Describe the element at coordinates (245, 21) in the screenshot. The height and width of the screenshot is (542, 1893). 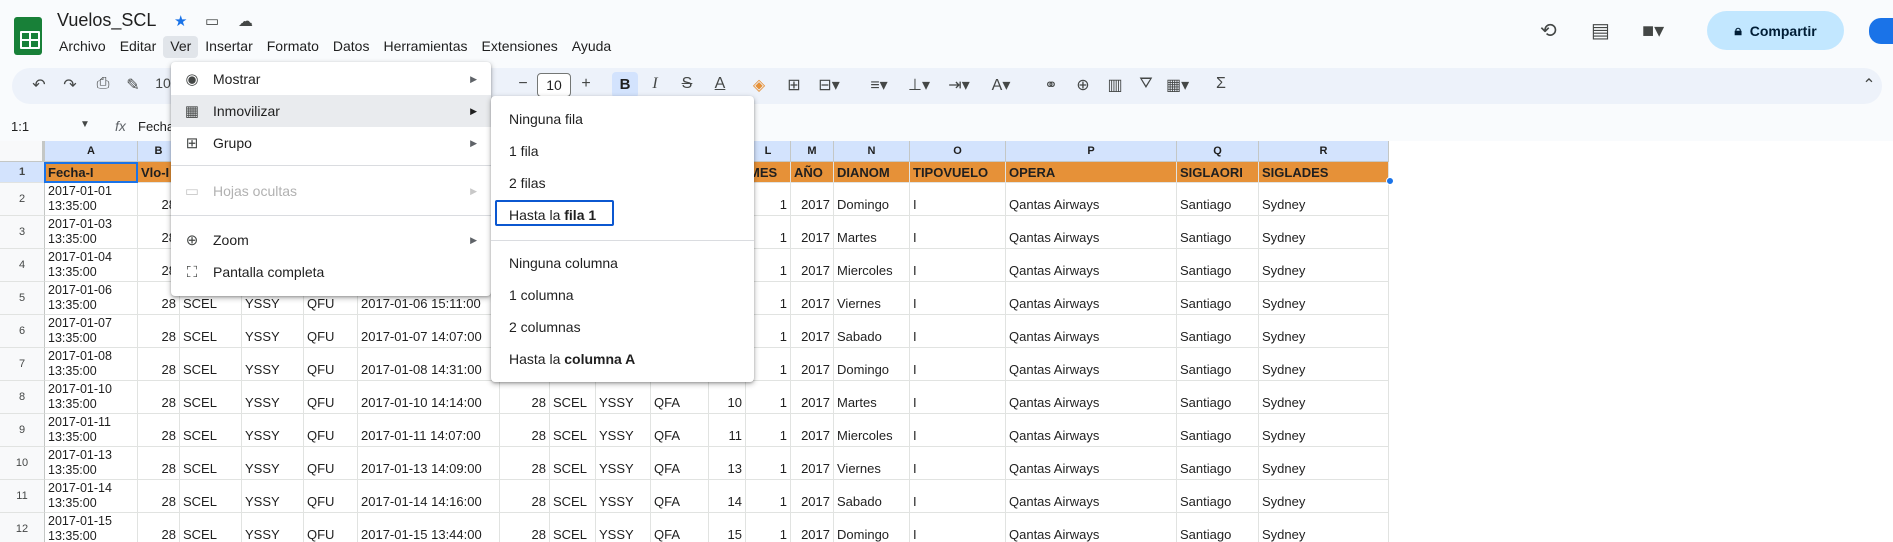
I see `cloud-status-icon: ☁` at that location.